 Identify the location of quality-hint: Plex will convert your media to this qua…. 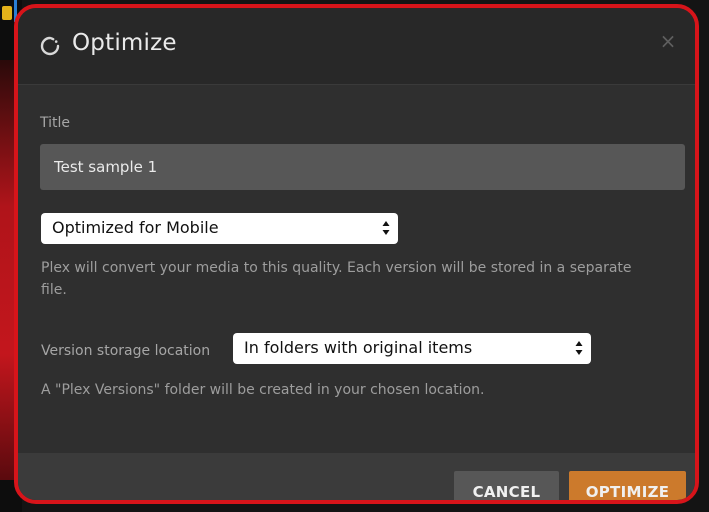
(336, 279).